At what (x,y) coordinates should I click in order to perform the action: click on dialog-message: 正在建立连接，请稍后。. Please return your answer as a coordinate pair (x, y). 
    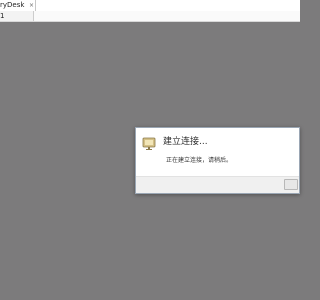
    Looking at the image, I should click on (199, 160).